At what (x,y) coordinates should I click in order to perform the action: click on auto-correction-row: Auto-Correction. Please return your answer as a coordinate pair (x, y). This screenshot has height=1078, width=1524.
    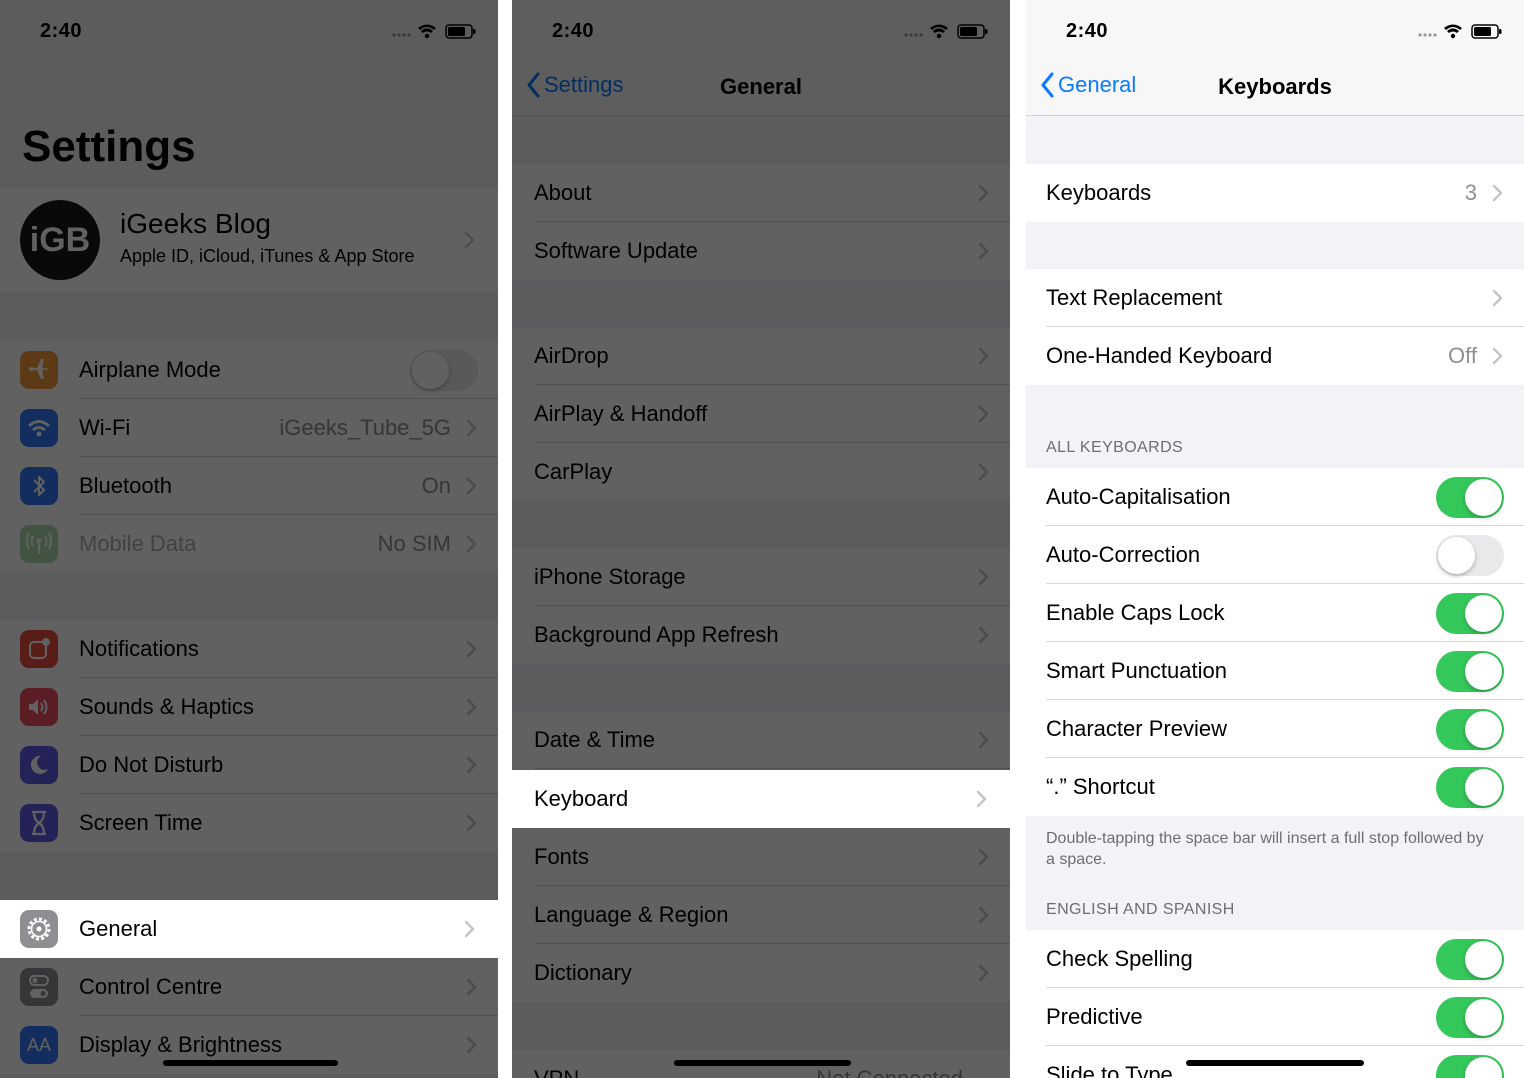
    Looking at the image, I should click on (1275, 555).